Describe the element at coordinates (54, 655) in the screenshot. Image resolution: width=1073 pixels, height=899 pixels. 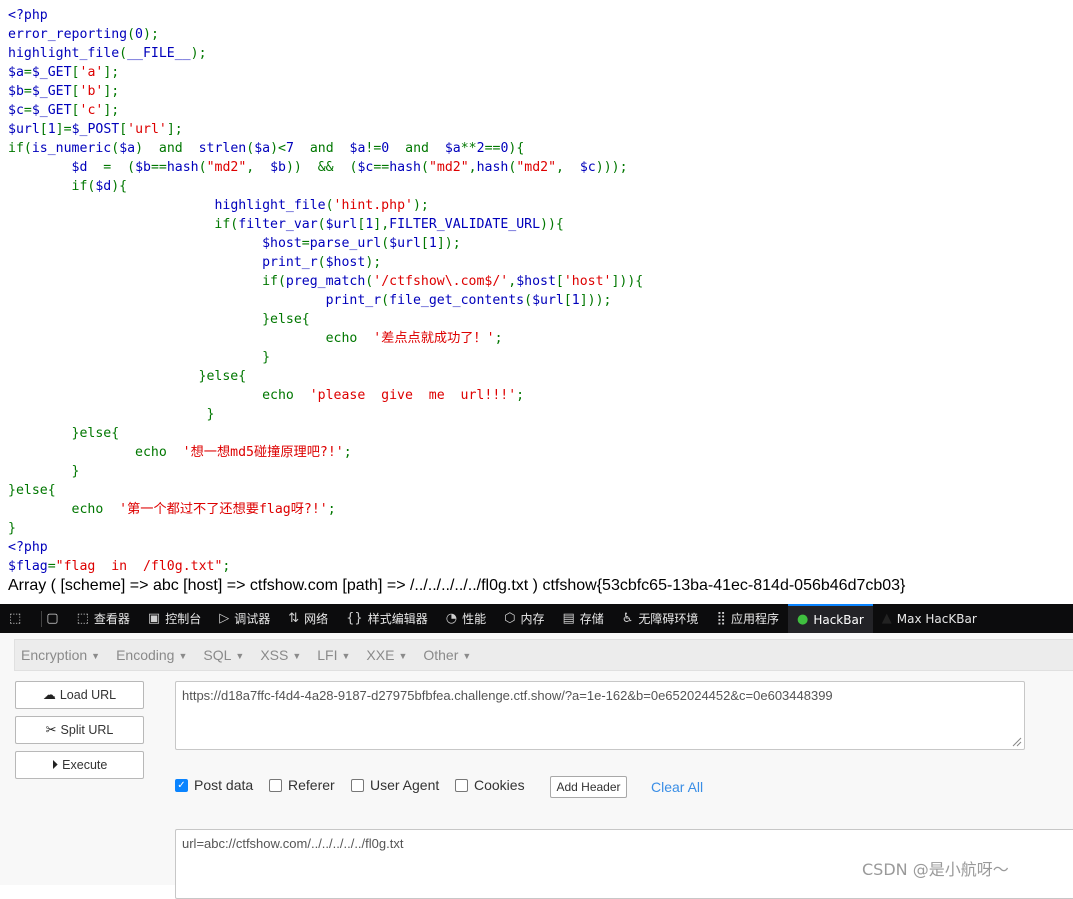
I see `hackbar-menu-label: Encryption` at that location.